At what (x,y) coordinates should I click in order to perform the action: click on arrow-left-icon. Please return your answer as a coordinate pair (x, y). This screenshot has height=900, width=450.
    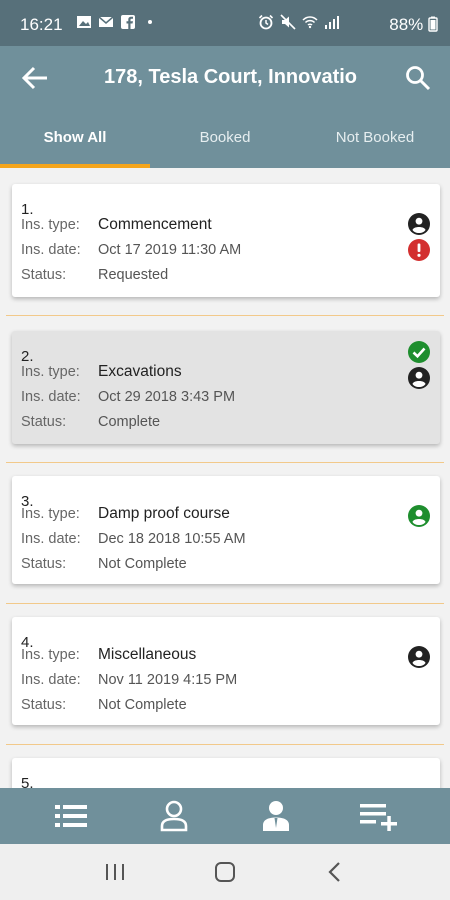
    Looking at the image, I should click on (34, 78).